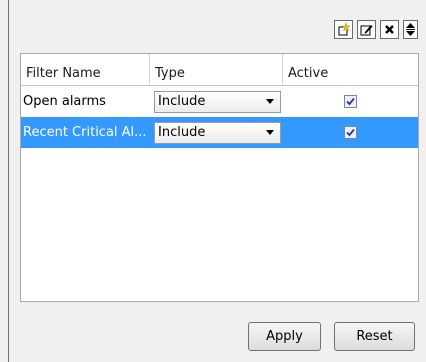  I want to click on table-row: Open alarms Include, so click(219, 101).